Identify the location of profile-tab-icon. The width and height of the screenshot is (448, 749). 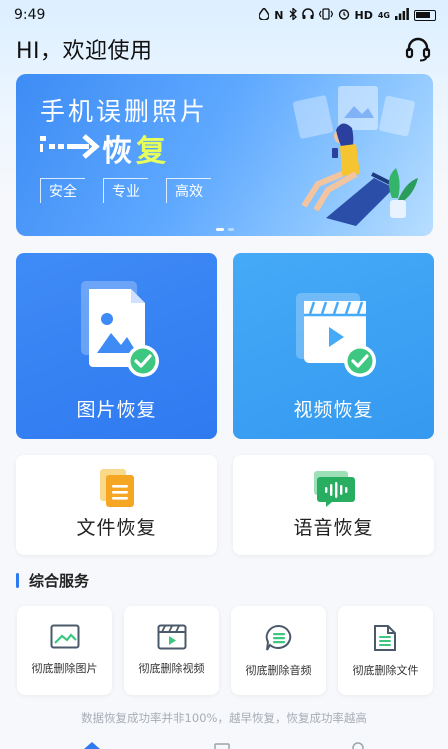
(358, 745).